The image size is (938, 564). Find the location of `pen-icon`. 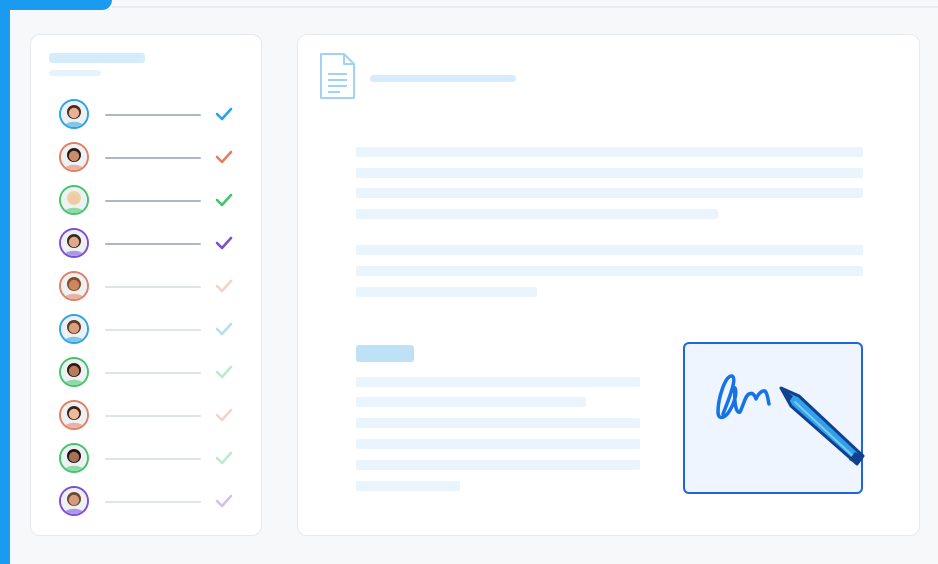

pen-icon is located at coordinates (822, 426).